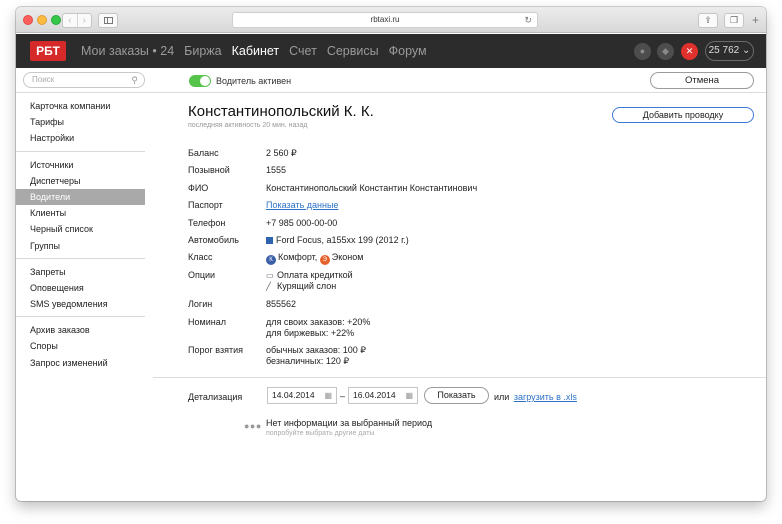  I want to click on page-title: Константинопольский К. К., so click(281, 111).